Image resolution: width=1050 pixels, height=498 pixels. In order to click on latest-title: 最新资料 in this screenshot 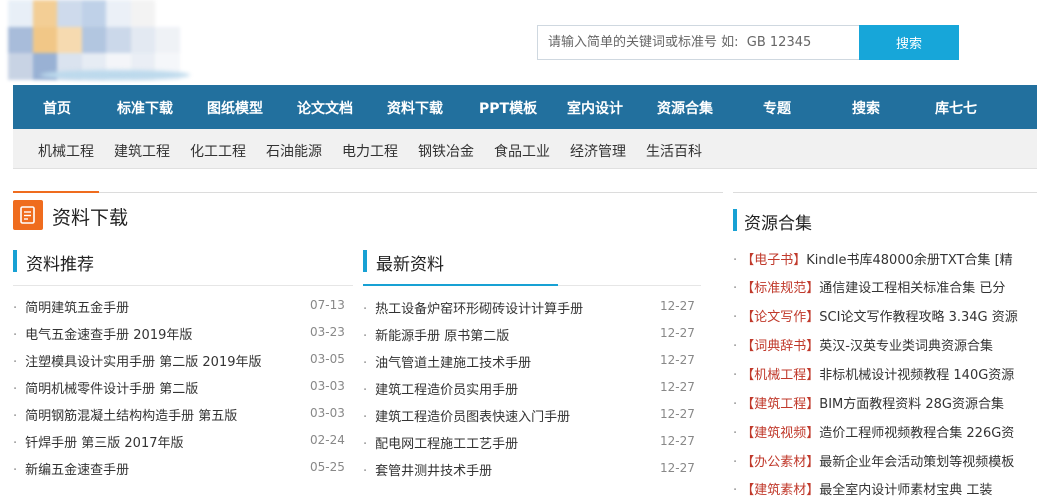, I will do `click(410, 265)`.